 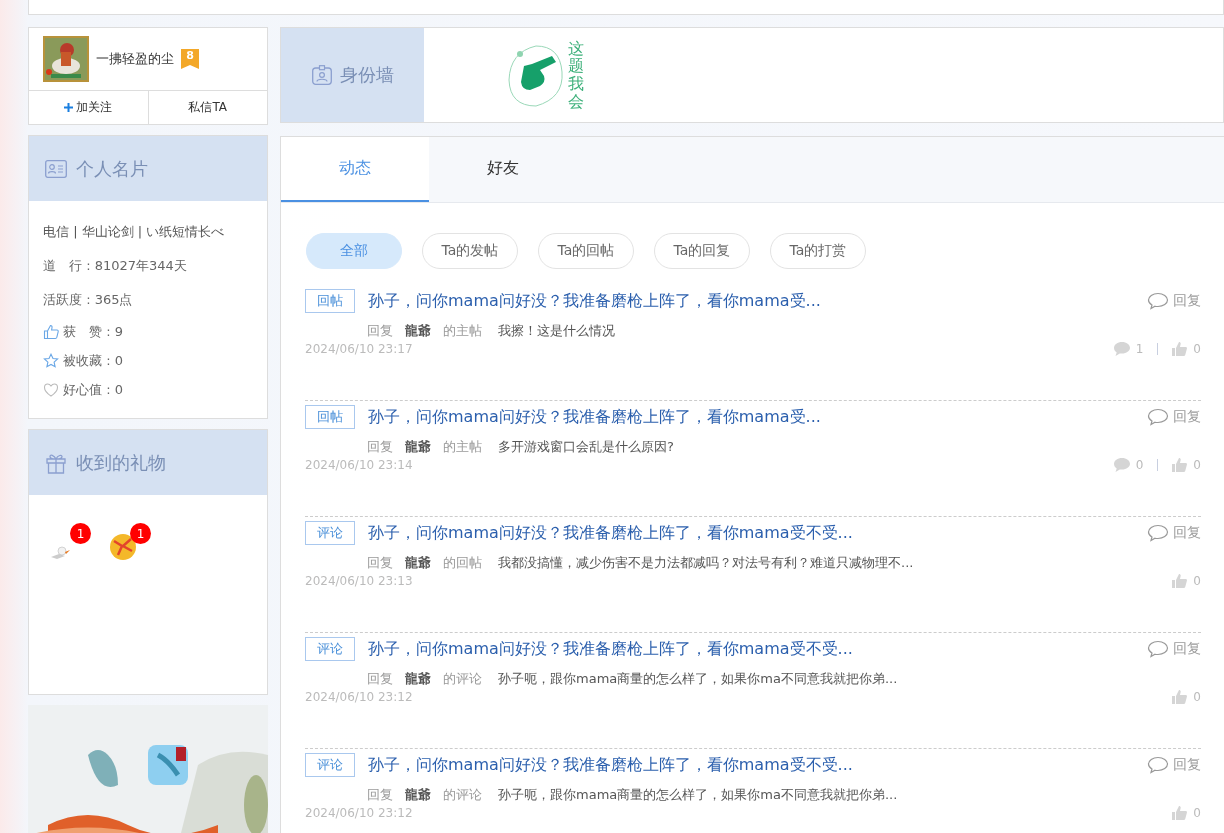 What do you see at coordinates (123, 547) in the screenshot?
I see `ball-icon` at bounding box center [123, 547].